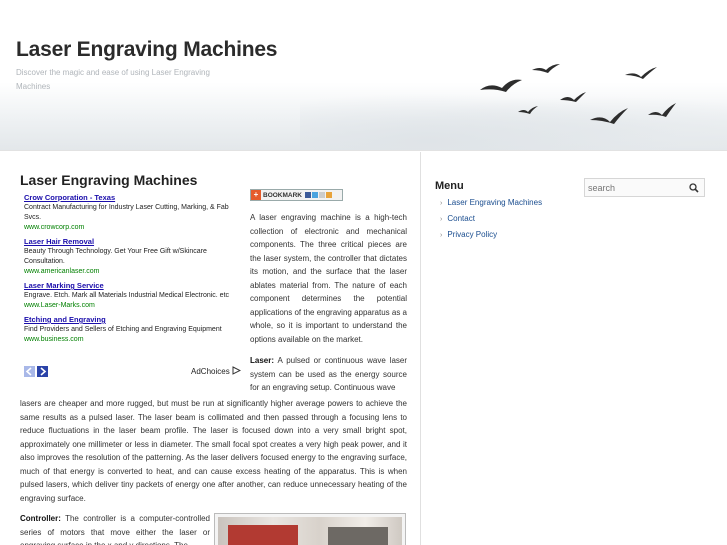 This screenshot has width=727, height=545. I want to click on laser-label: Laser:, so click(262, 360).